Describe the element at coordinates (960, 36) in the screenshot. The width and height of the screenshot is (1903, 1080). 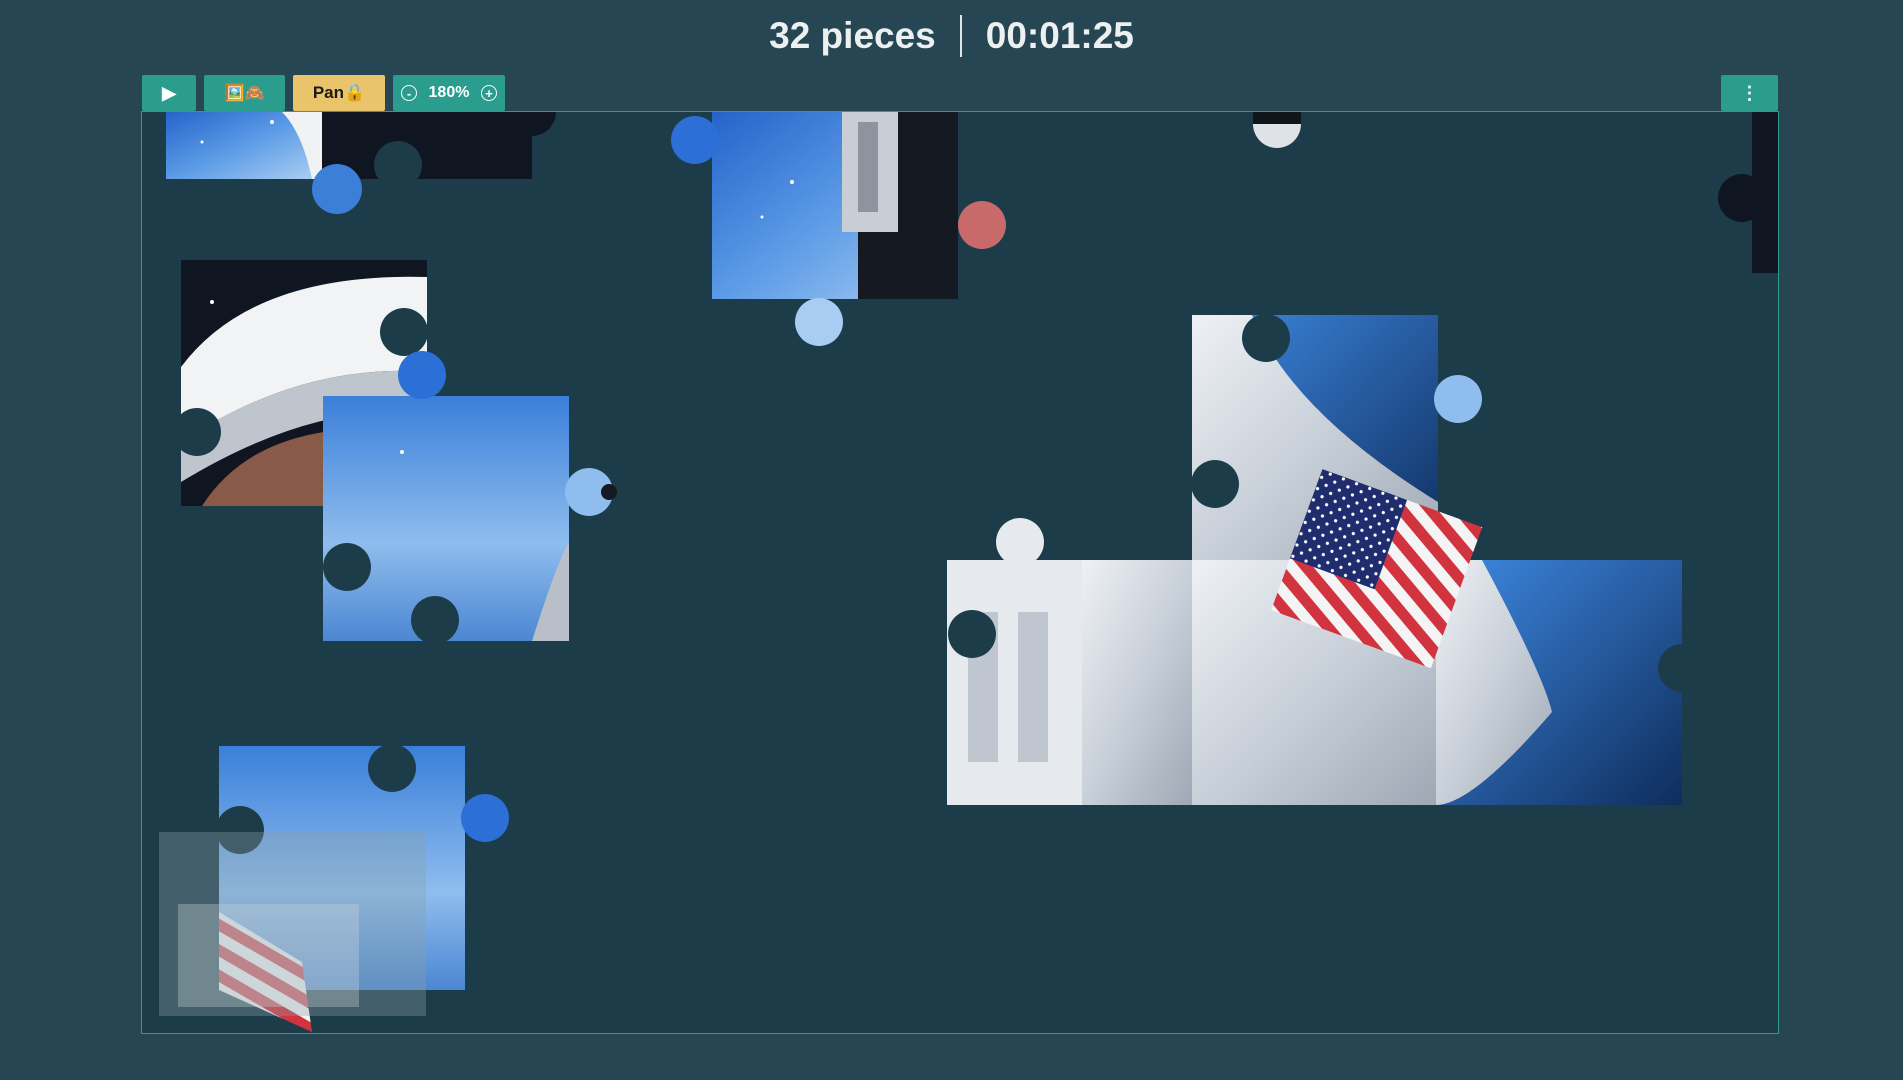
I see `header-divider` at that location.